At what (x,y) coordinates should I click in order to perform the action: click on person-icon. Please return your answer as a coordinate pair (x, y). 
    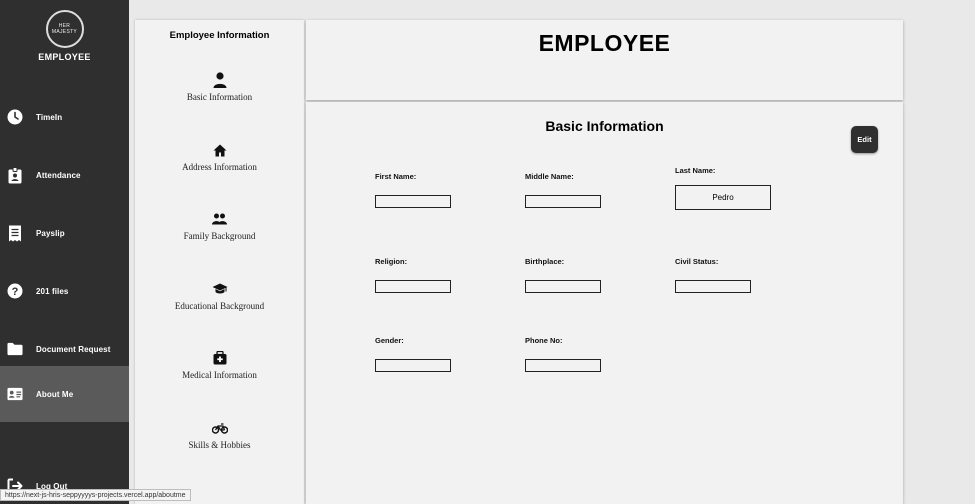
    Looking at the image, I should click on (219, 80).